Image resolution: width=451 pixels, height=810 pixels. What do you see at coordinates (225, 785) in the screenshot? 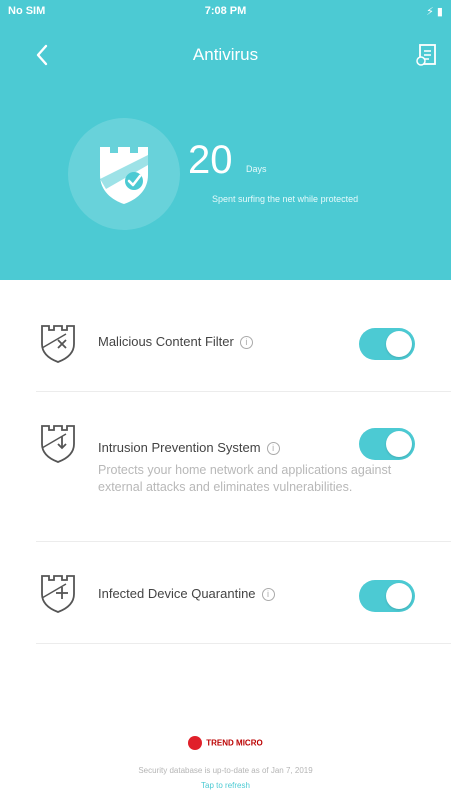
I see `refresh-link: Tap to refresh` at bounding box center [225, 785].